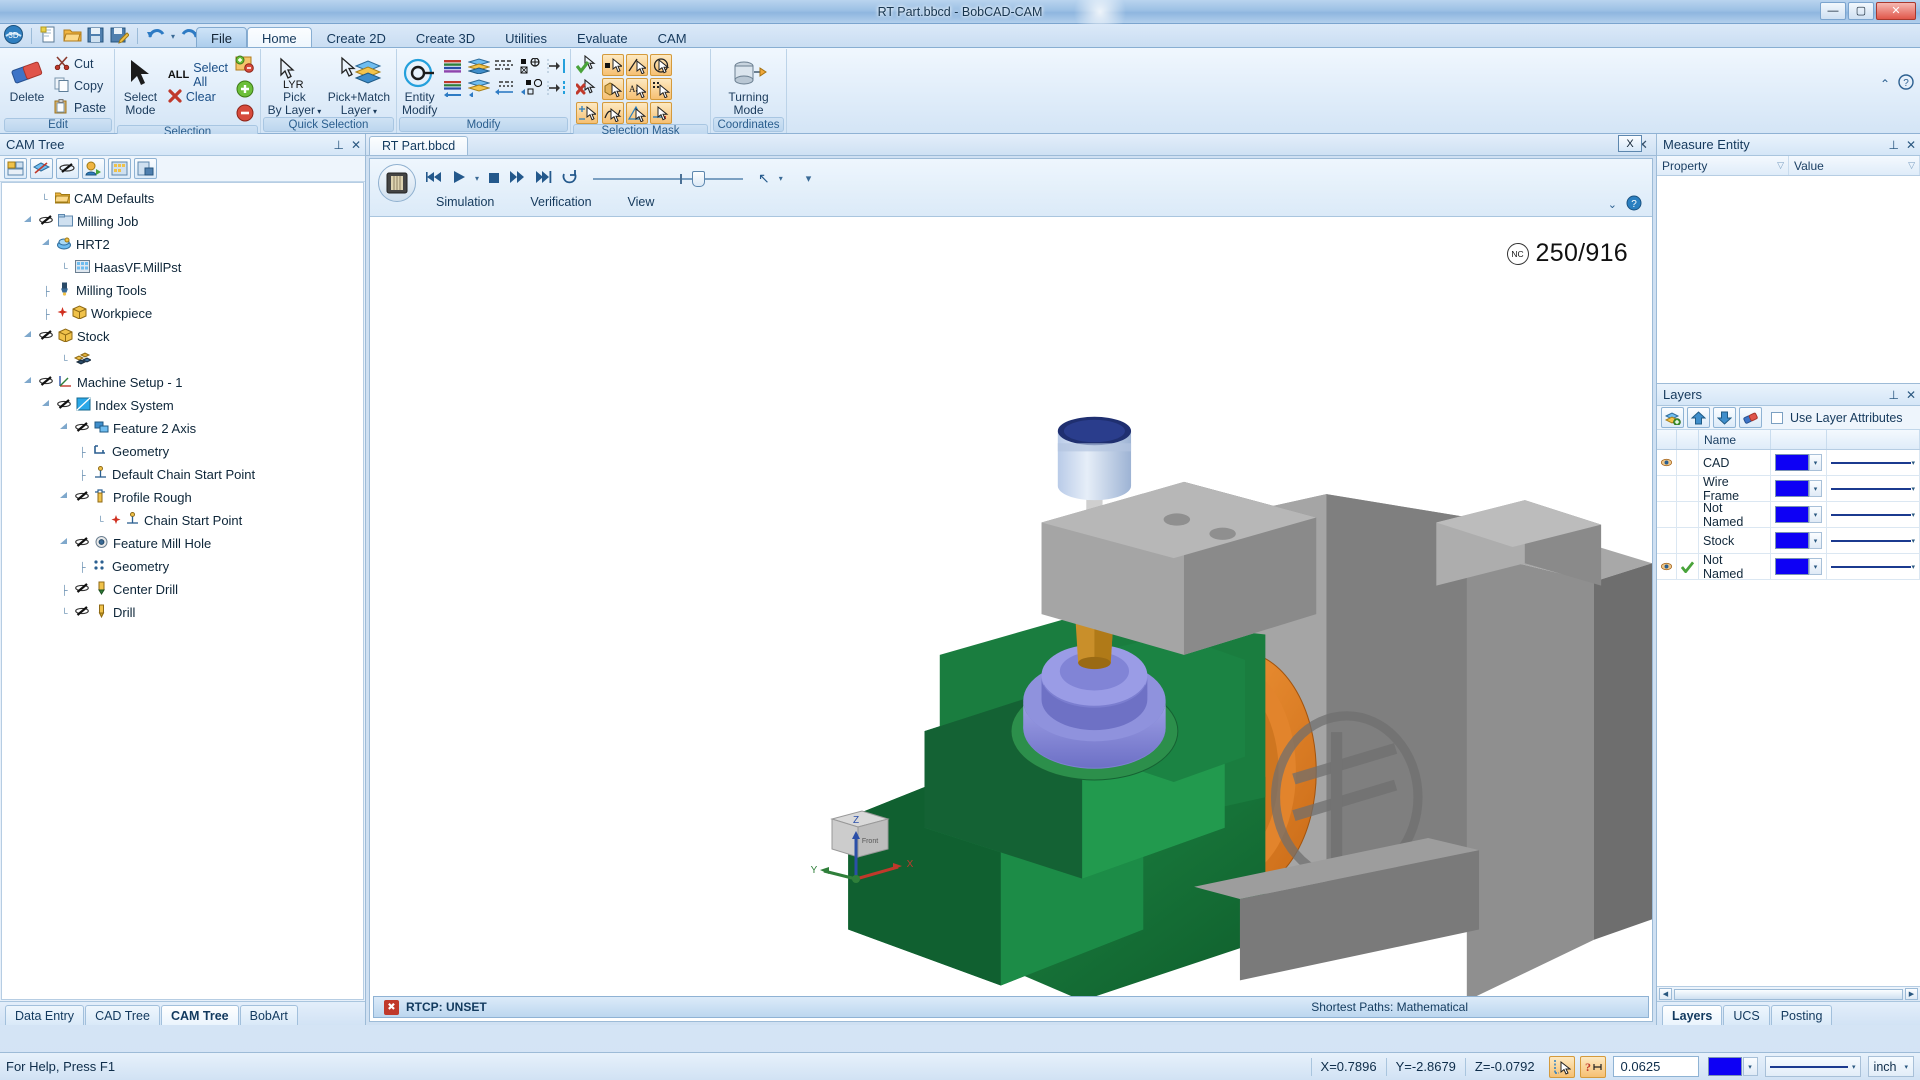  I want to click on mask-enable-all-icon, so click(587, 65).